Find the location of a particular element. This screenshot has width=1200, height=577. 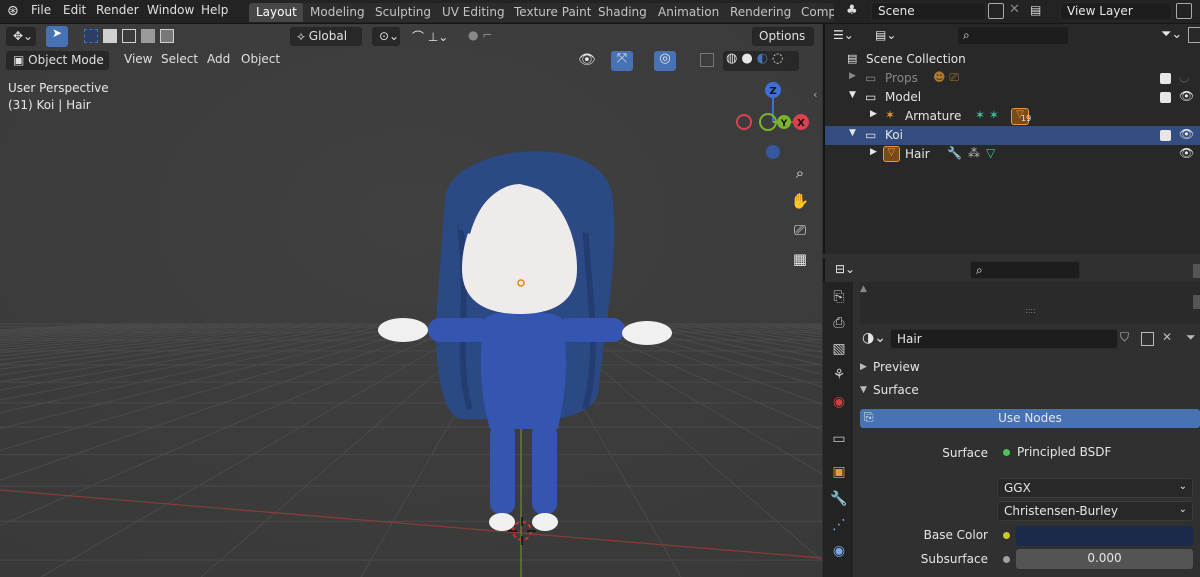

display-mode-icon: ▤⌄ is located at coordinates (891, 37).